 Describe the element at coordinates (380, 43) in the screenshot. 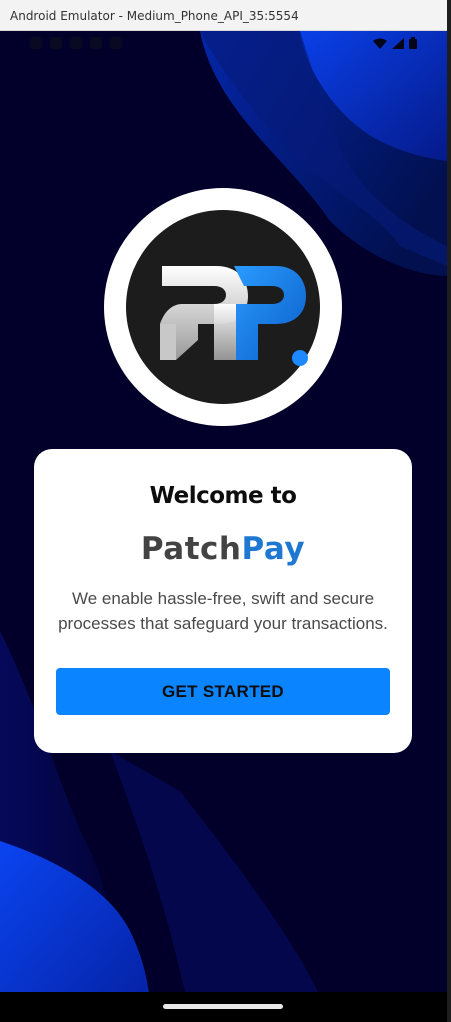

I see `wifi-icon` at that location.